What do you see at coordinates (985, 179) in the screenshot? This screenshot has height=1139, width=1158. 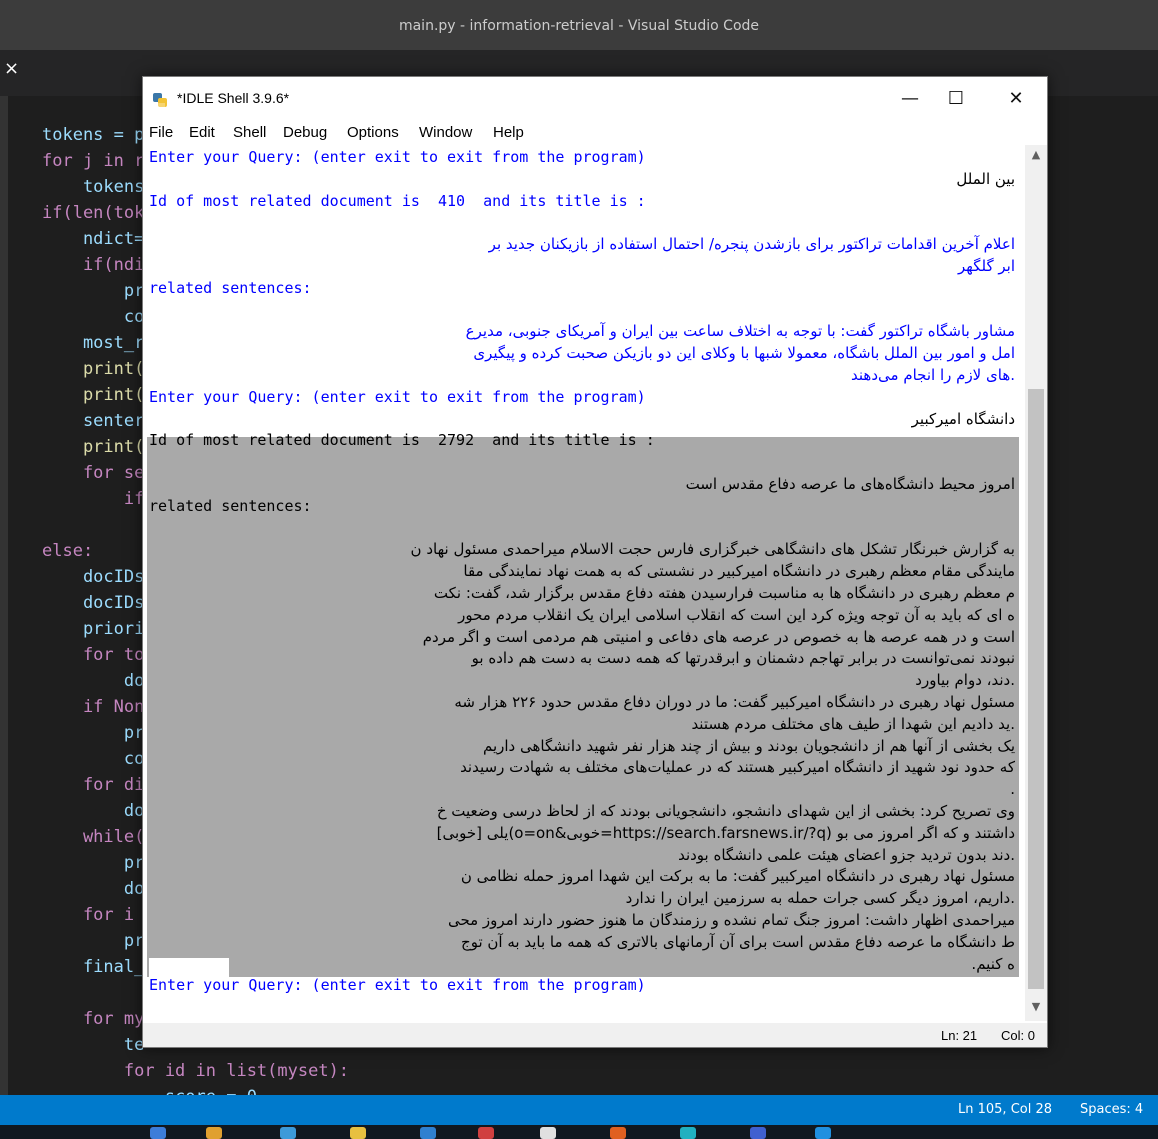 I see `persian-text-line: بین الملل` at bounding box center [985, 179].